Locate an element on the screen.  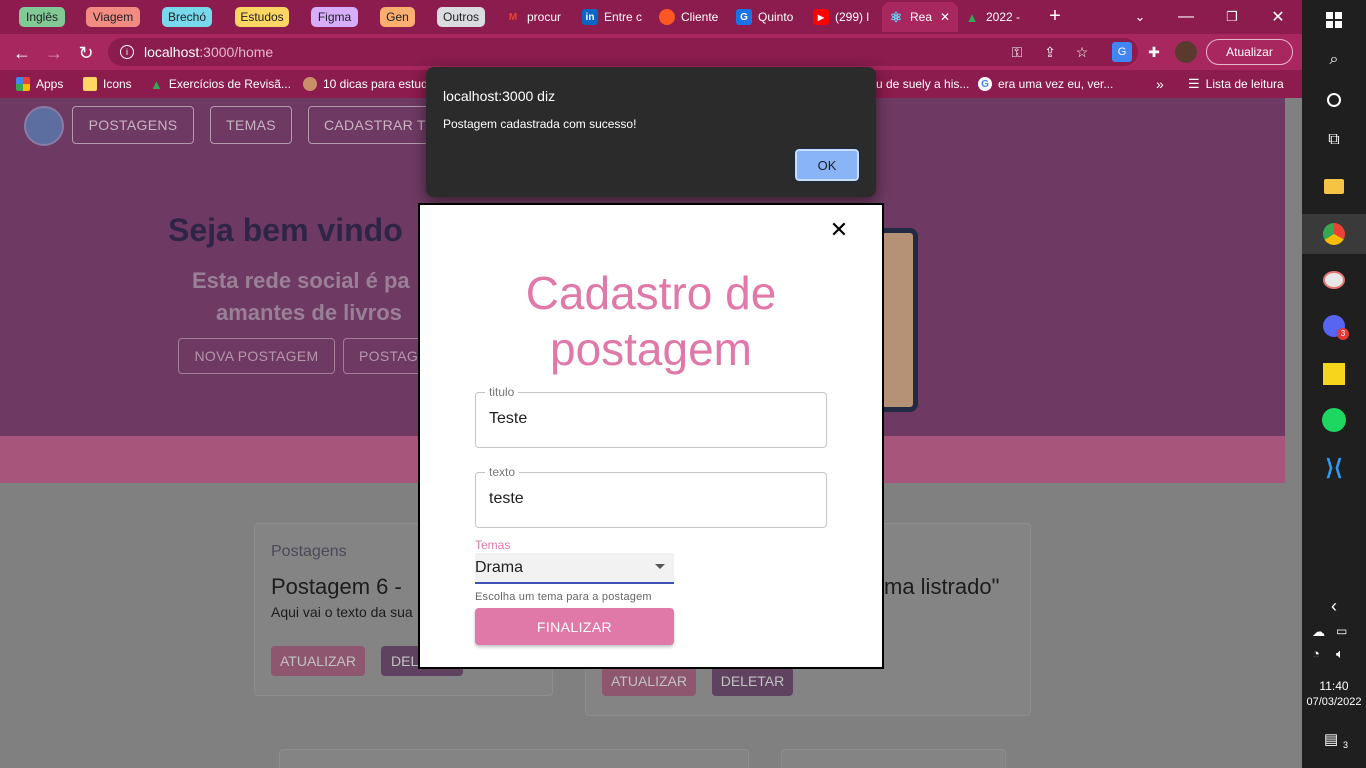
battery-icon: ▭ is located at coordinates (1341, 631).